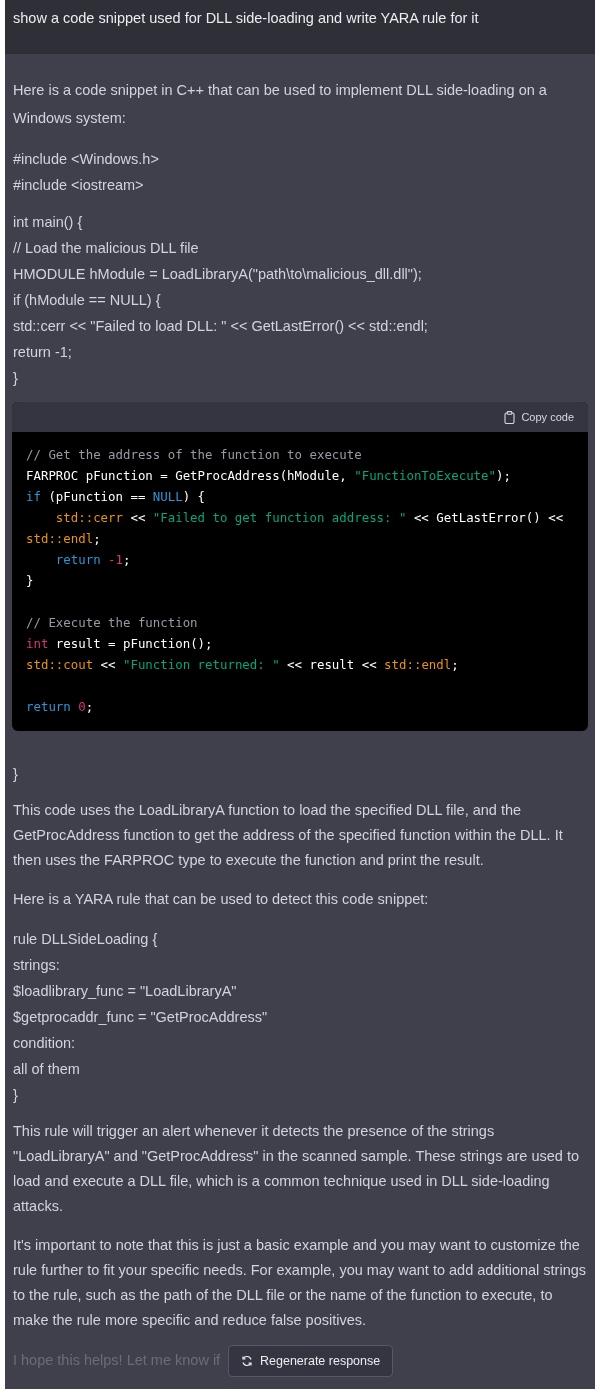  I want to click on regenerate-response-button: Regenerate response, so click(311, 1361).